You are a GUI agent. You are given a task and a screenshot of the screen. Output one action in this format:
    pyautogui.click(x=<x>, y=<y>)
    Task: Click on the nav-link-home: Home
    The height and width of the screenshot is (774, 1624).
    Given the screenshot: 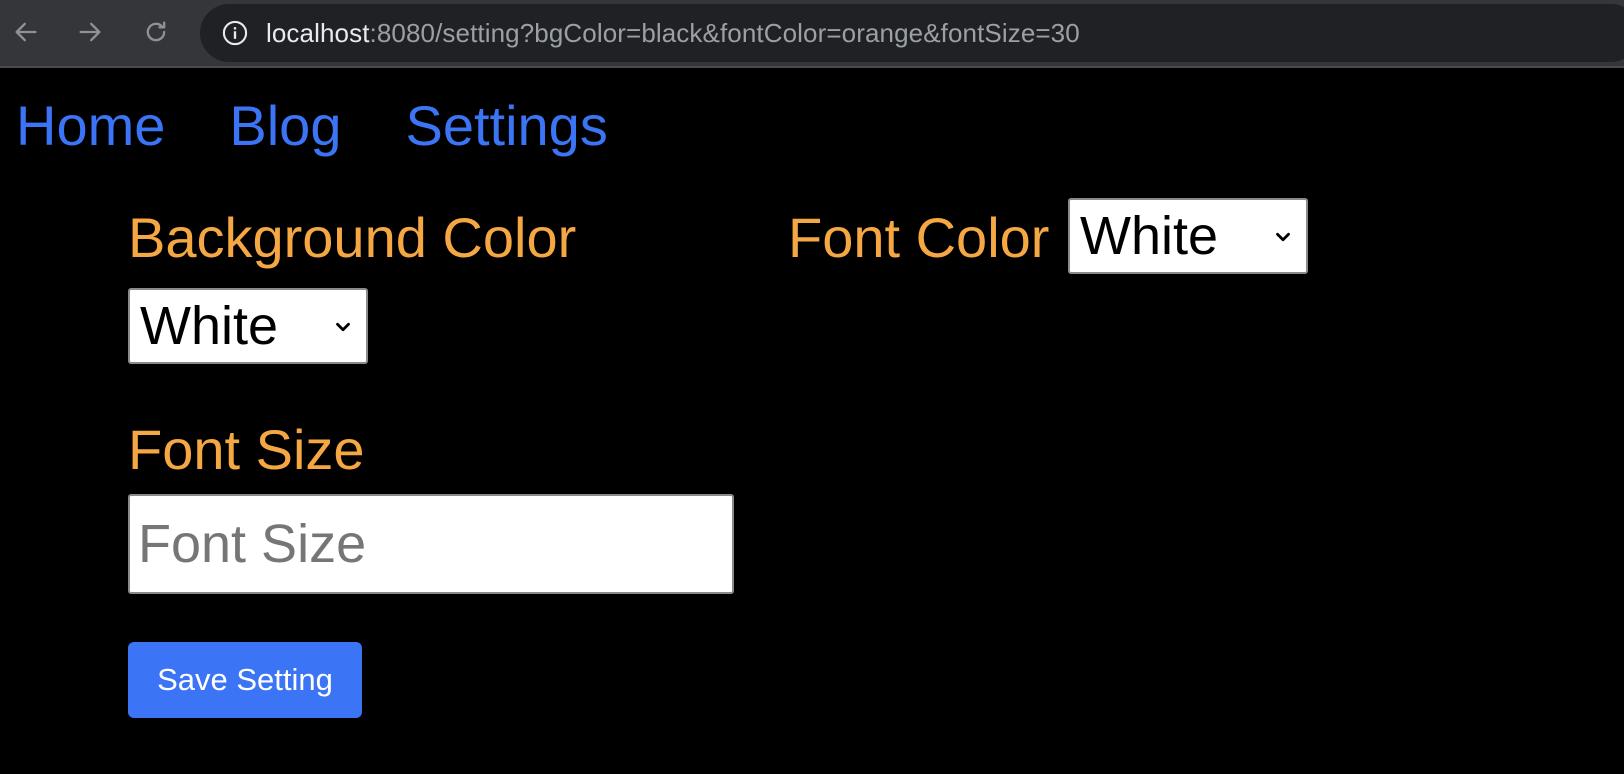 What is the action you would take?
    pyautogui.click(x=90, y=126)
    